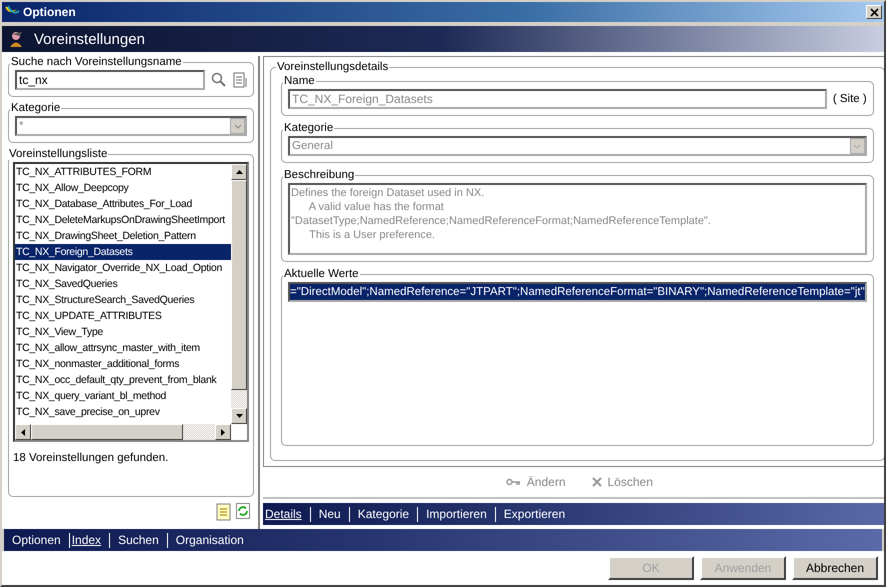 This screenshot has height=587, width=886. Describe the element at coordinates (103, 204) in the screenshot. I see `list-item: TC_NX_Database_Attributes_For_Load` at that location.